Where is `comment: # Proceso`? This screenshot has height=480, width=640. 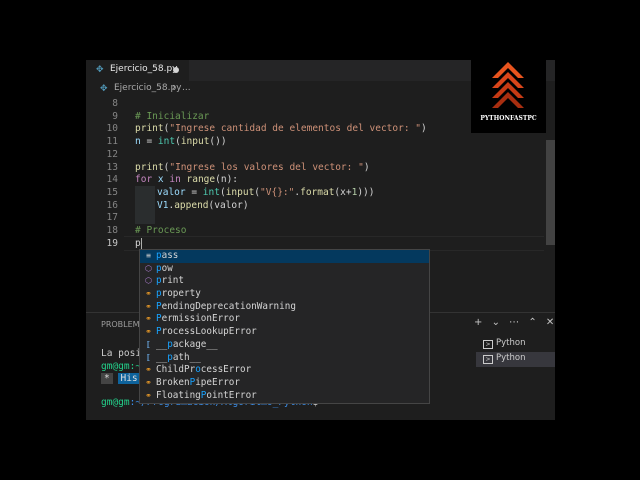
comment: # Proceso is located at coordinates (161, 230).